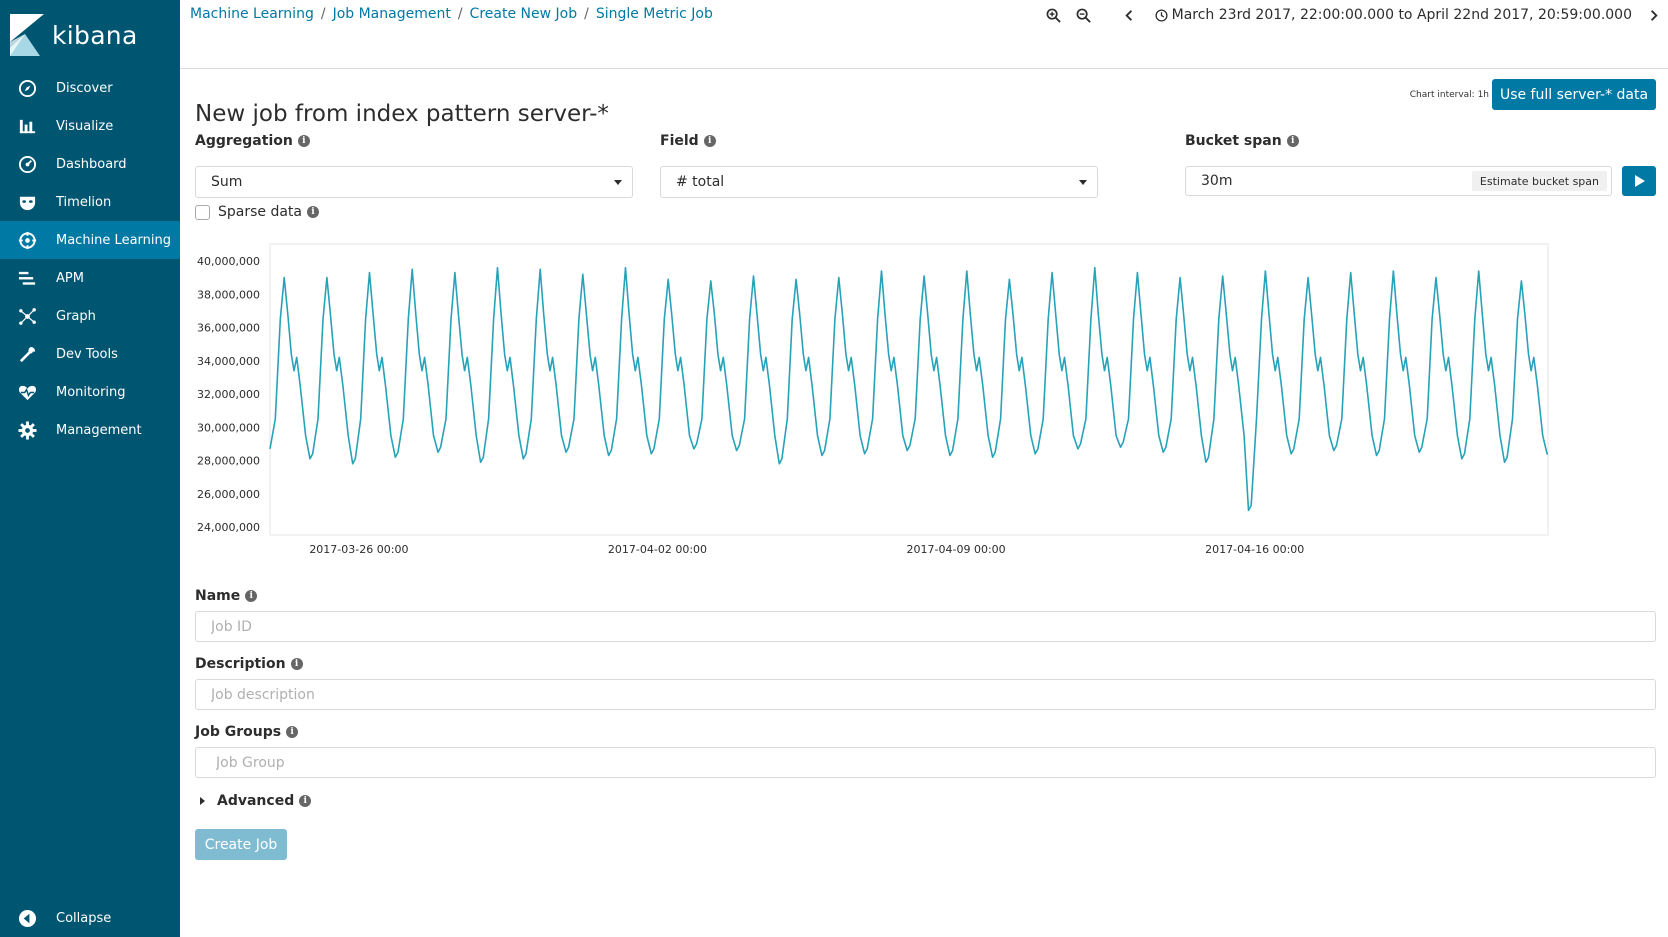 This screenshot has height=937, width=1668. What do you see at coordinates (228, 527) in the screenshot?
I see `y-tick-label: 24,000,000` at bounding box center [228, 527].